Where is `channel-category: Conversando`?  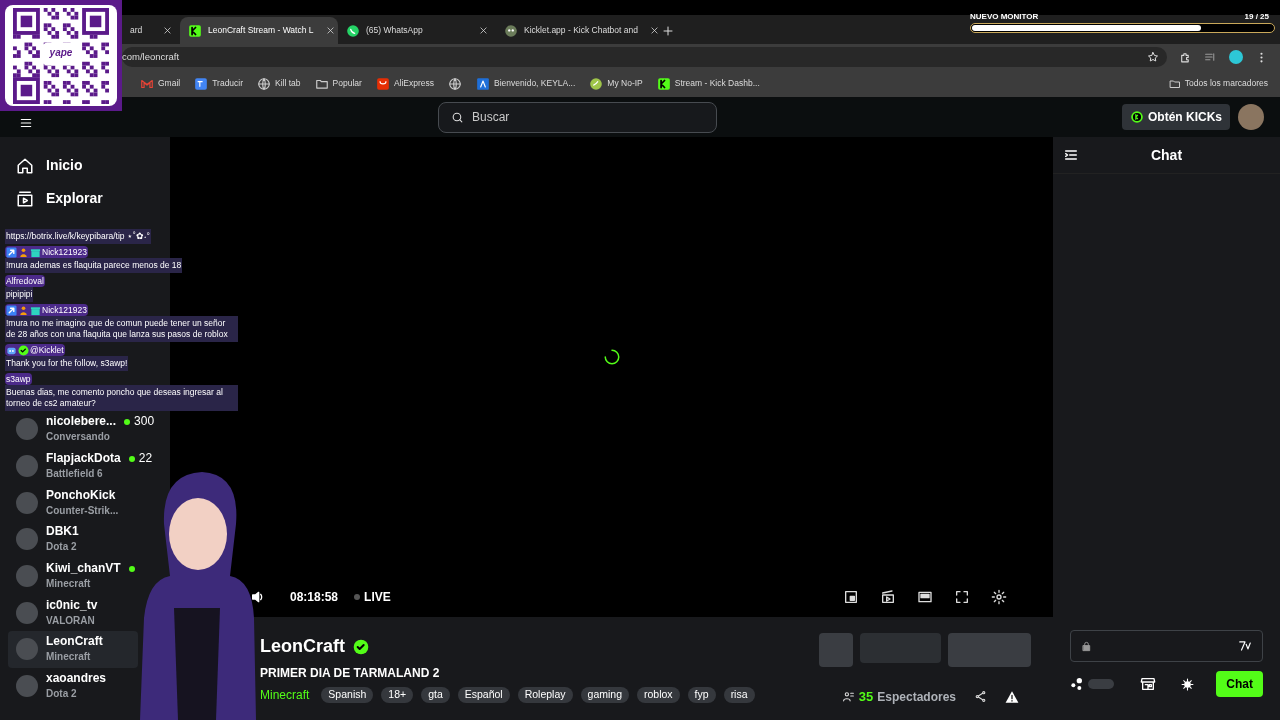 channel-category: Conversando is located at coordinates (78, 437).